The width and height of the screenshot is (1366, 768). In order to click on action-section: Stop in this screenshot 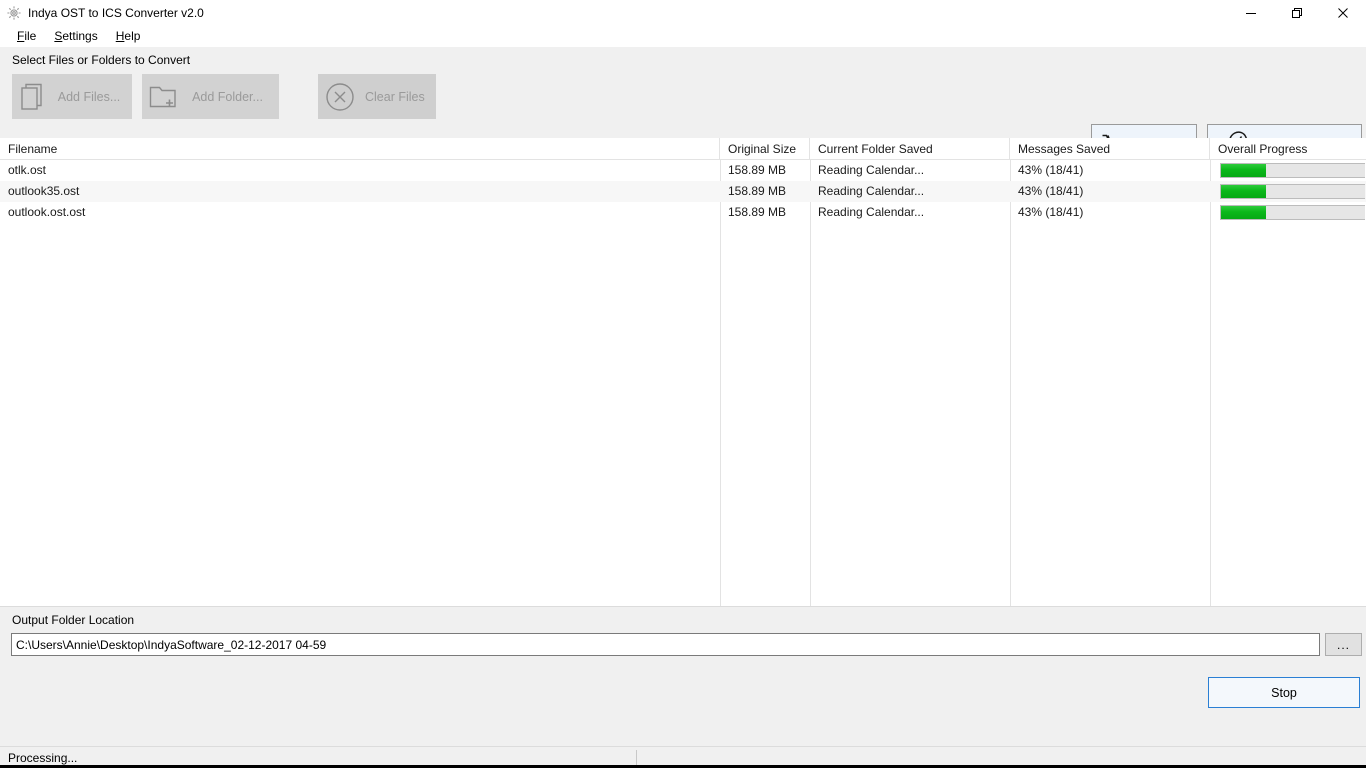, I will do `click(683, 704)`.